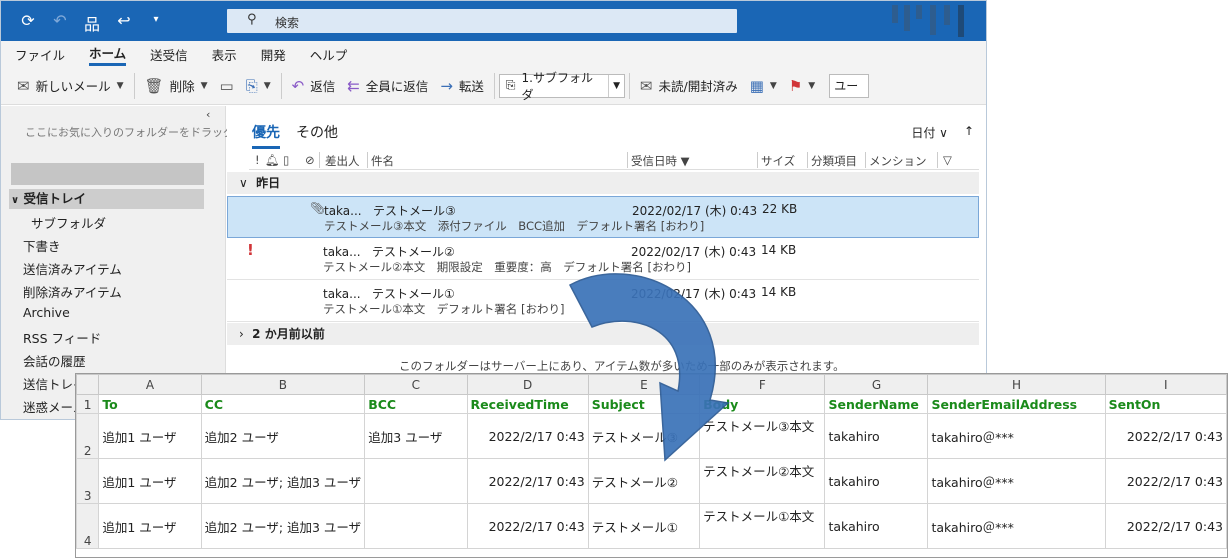 The width and height of the screenshot is (1228, 558). What do you see at coordinates (462, 86) in the screenshot?
I see `forward-button: → 転送` at bounding box center [462, 86].